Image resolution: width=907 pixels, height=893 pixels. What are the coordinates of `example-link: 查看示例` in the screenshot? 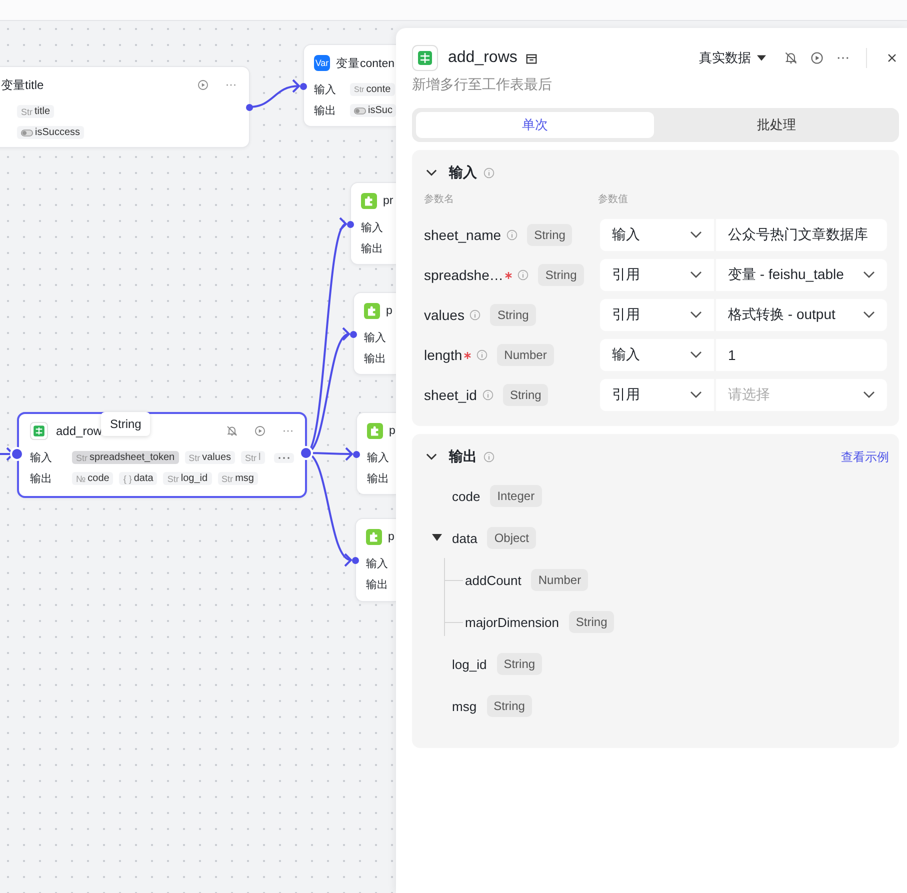 It's located at (865, 457).